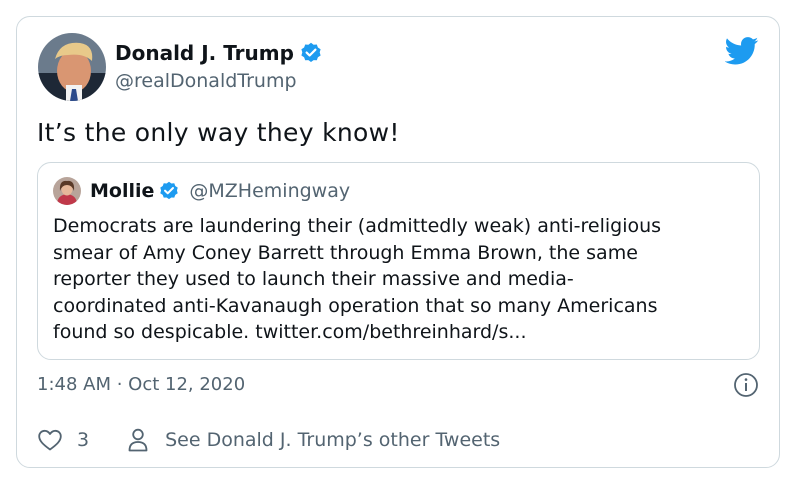 This screenshot has height=486, width=798. What do you see at coordinates (138, 440) in the screenshot?
I see `person-icon` at bounding box center [138, 440].